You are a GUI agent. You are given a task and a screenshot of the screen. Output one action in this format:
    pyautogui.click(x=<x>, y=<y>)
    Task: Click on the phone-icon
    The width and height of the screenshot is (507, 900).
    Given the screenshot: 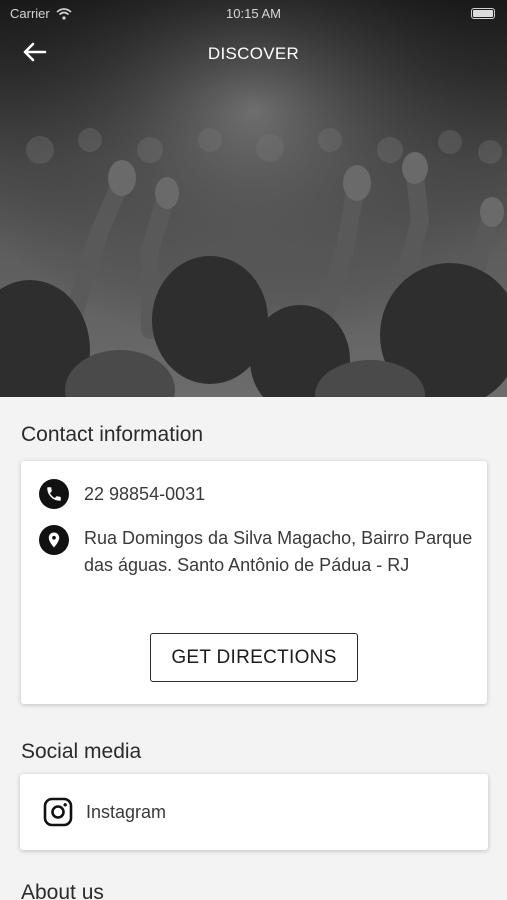 What is the action you would take?
    pyautogui.click(x=54, y=494)
    